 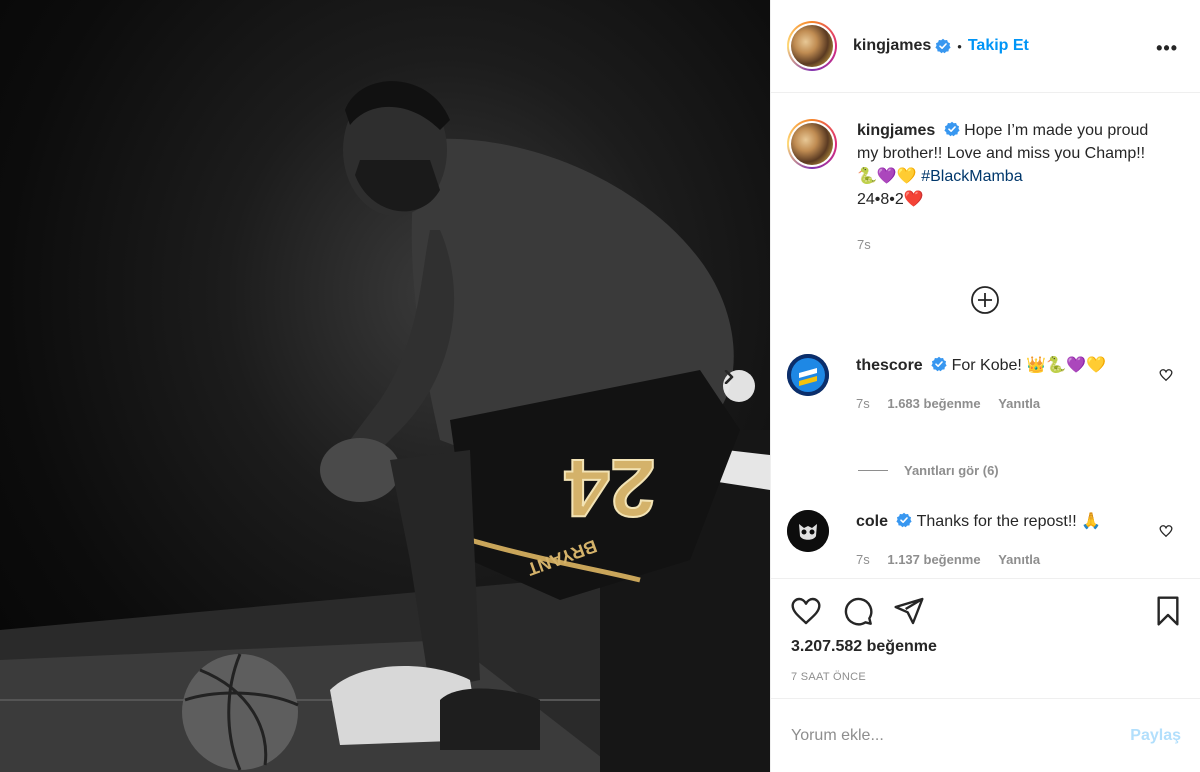 What do you see at coordinates (1007, 244) in the screenshot?
I see `caption-time: 7s` at bounding box center [1007, 244].